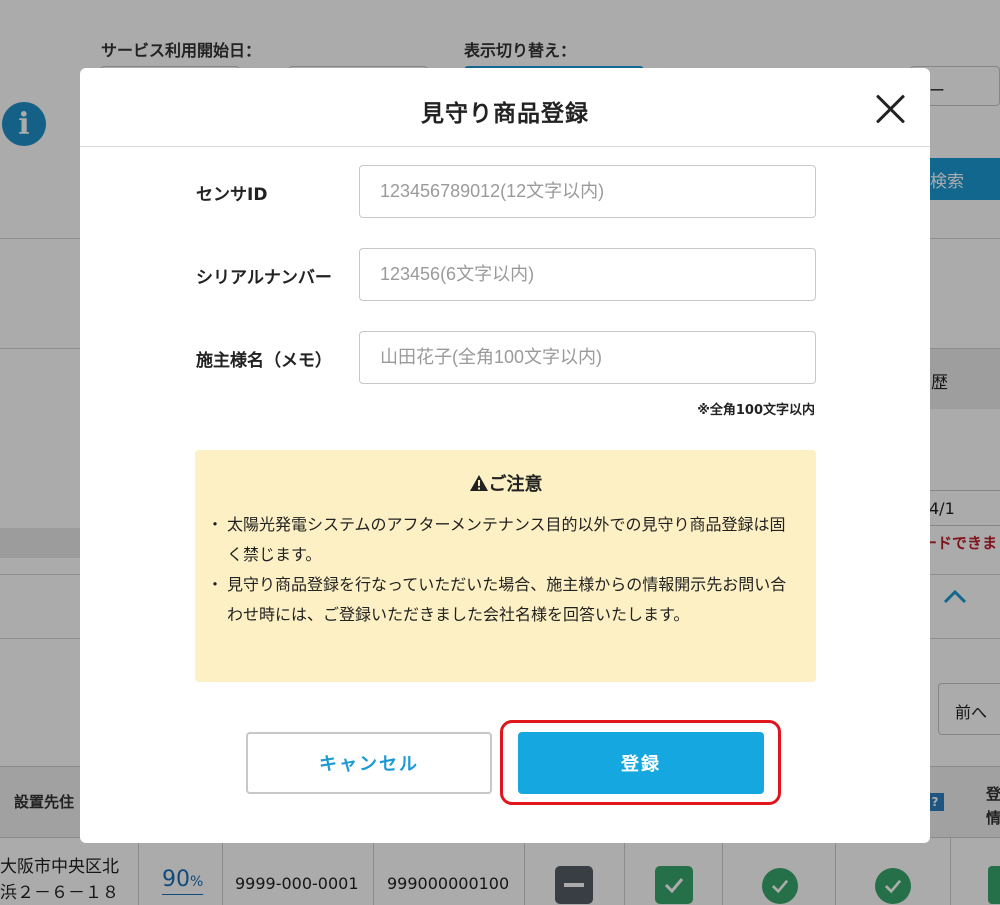  What do you see at coordinates (232, 195) in the screenshot?
I see `sensor-id-label: センサID` at bounding box center [232, 195].